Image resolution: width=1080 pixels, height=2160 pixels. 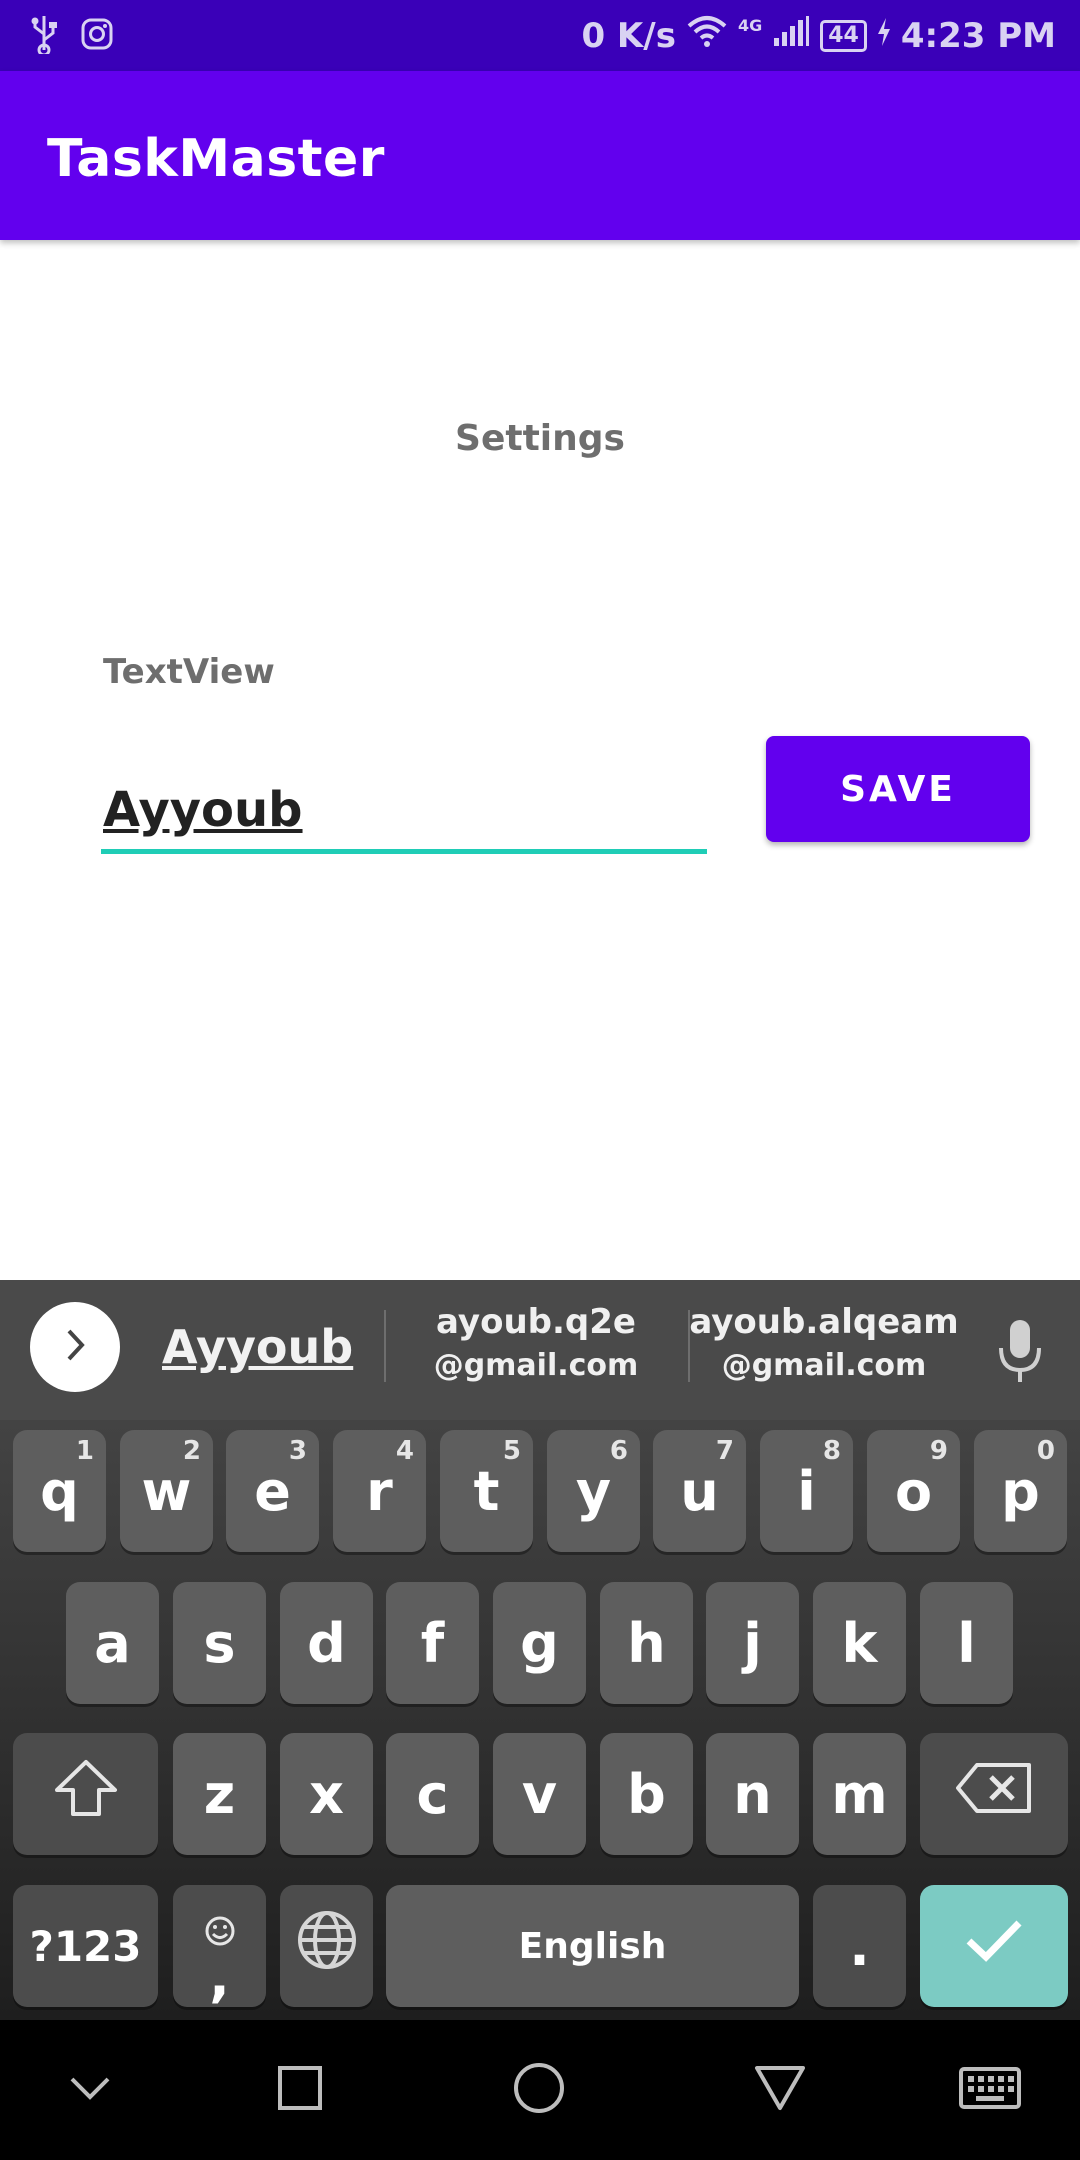 I want to click on circle-icon, so click(x=539, y=2090).